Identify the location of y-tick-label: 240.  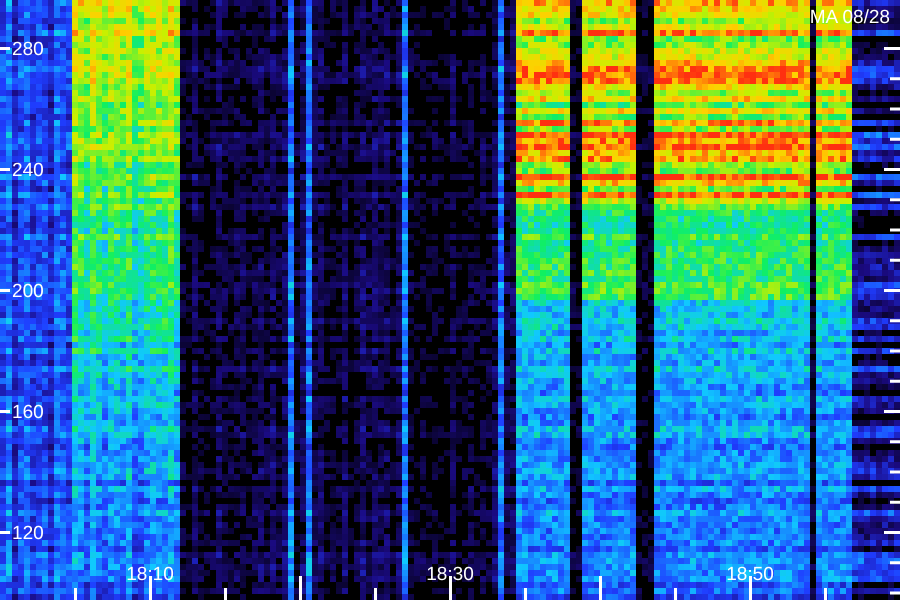
(28, 170).